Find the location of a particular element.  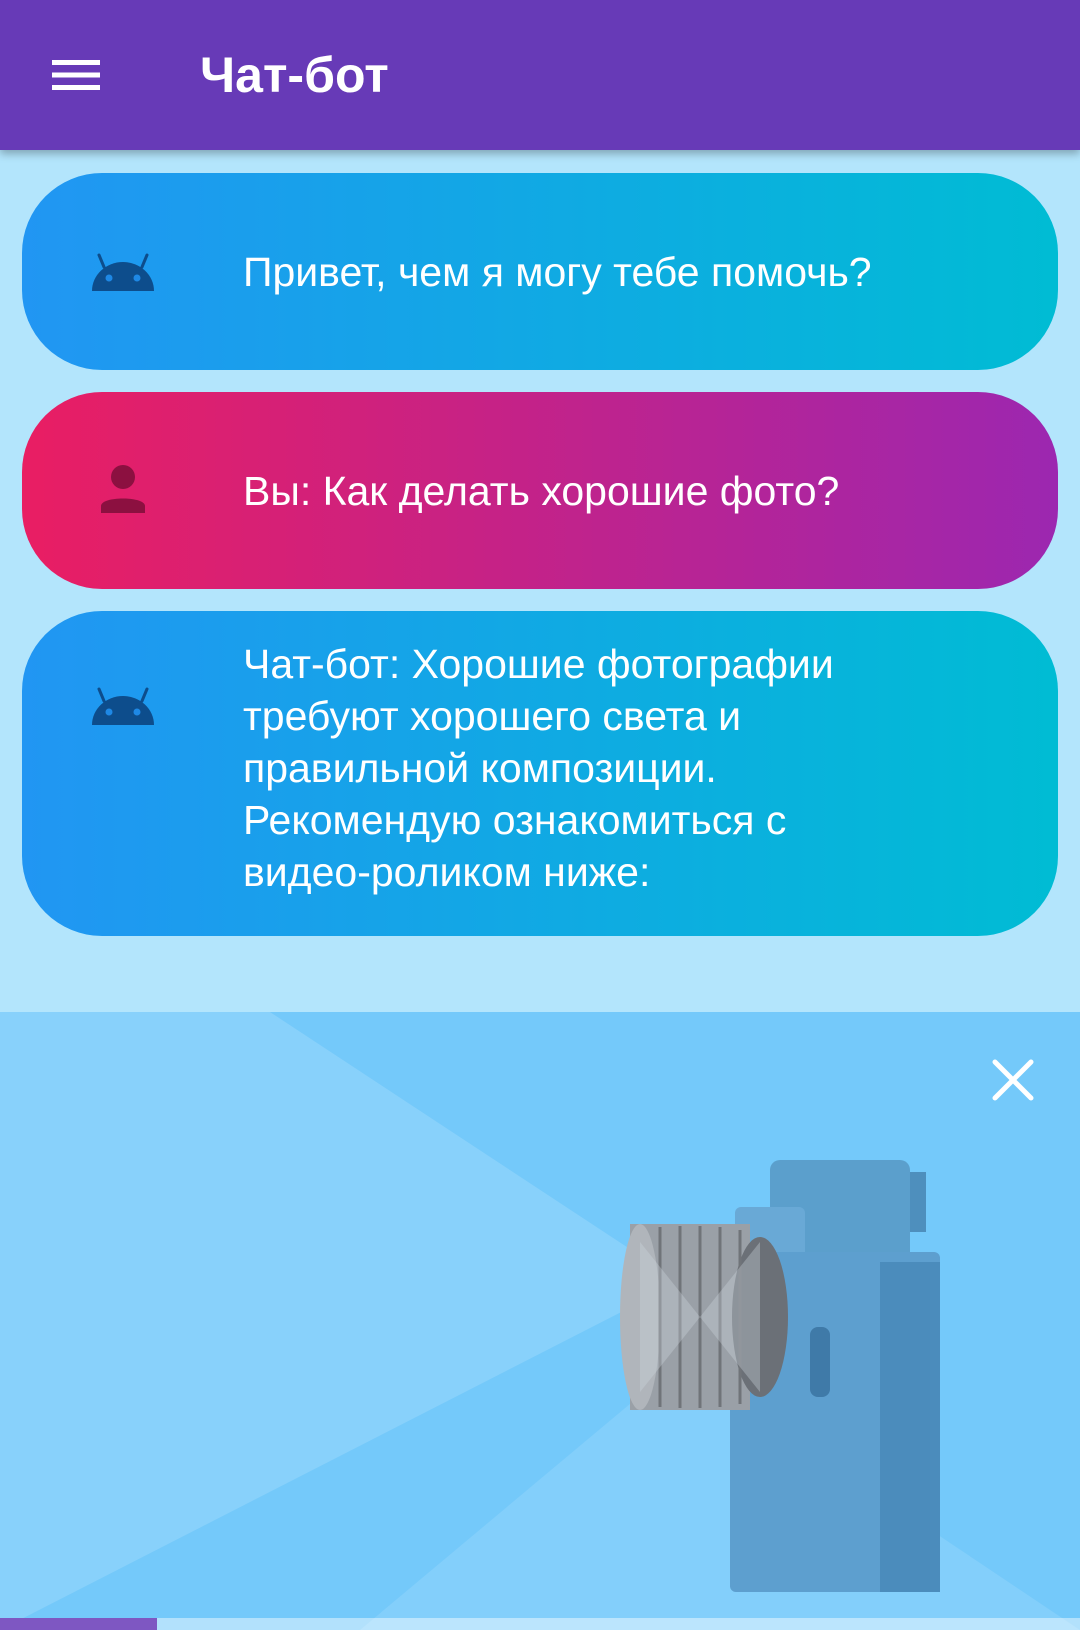

user-message-bubble: Вы: Как делать хорошие фото? is located at coordinates (540, 490).